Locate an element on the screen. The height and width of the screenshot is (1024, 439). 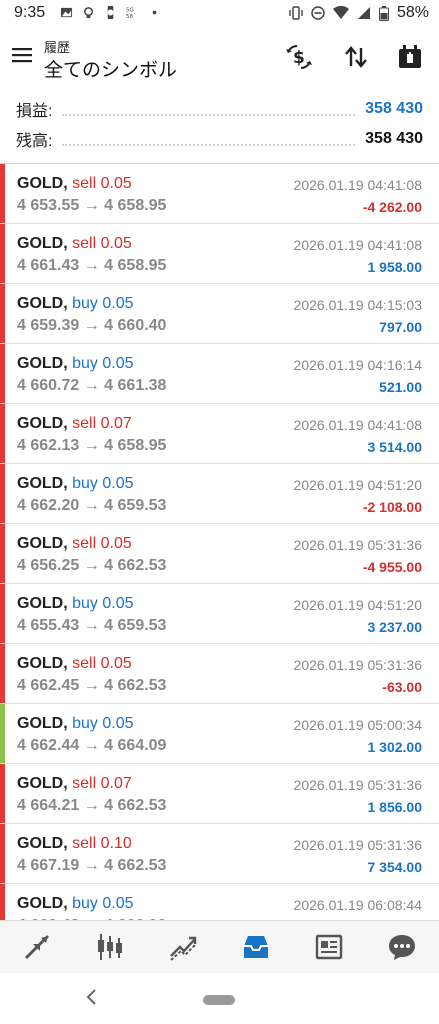
do-not-disturb-icon is located at coordinates (318, 13).